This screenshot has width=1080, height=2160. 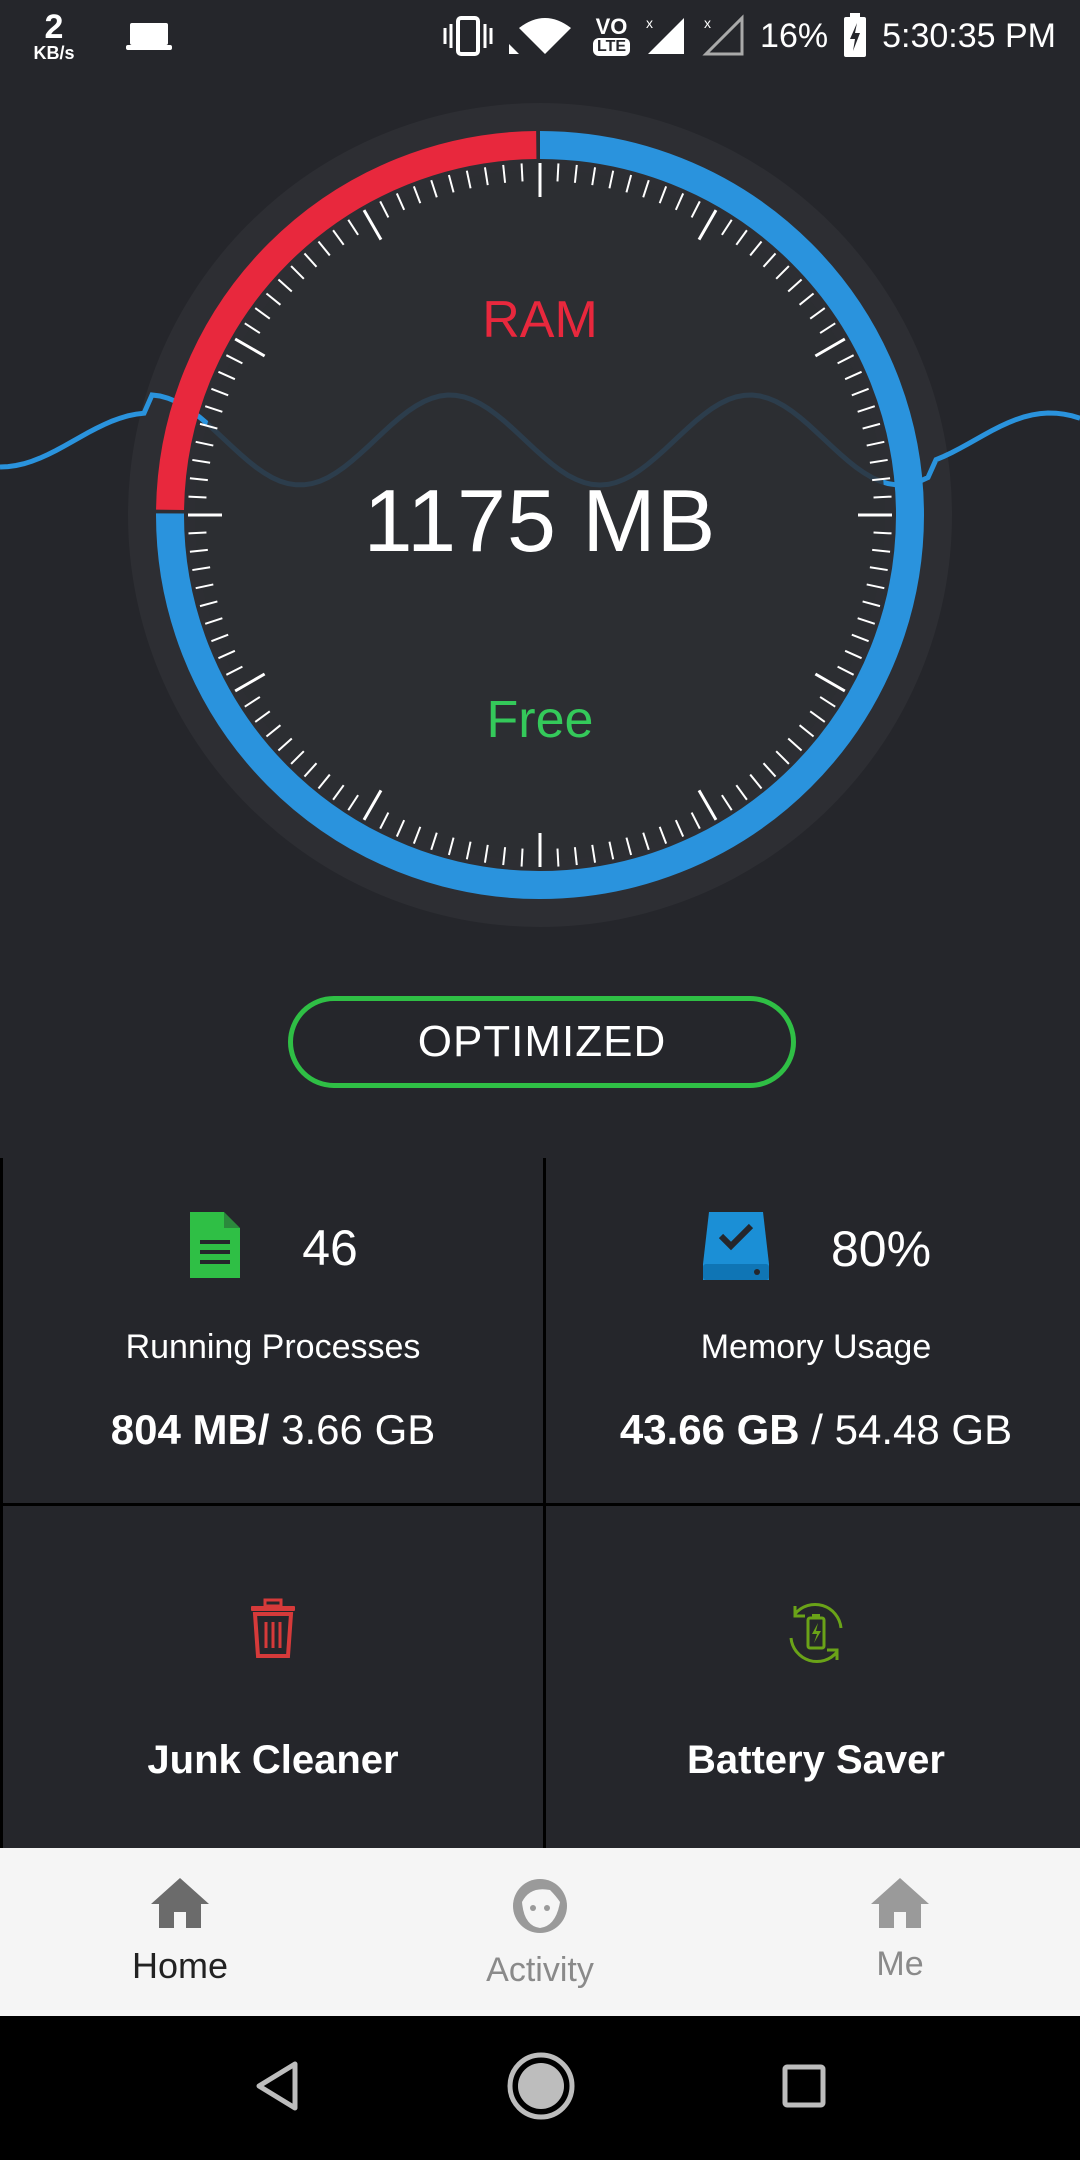 What do you see at coordinates (666, 36) in the screenshot?
I see `signal-icon: x` at bounding box center [666, 36].